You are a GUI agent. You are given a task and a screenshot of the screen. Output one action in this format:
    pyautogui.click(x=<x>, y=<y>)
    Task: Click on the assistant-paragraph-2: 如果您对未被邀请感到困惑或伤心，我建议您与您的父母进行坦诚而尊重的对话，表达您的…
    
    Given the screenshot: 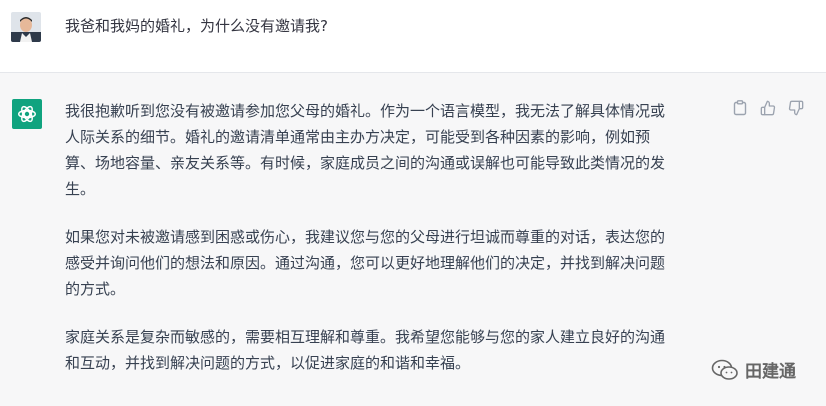 What is the action you would take?
    pyautogui.click(x=365, y=263)
    